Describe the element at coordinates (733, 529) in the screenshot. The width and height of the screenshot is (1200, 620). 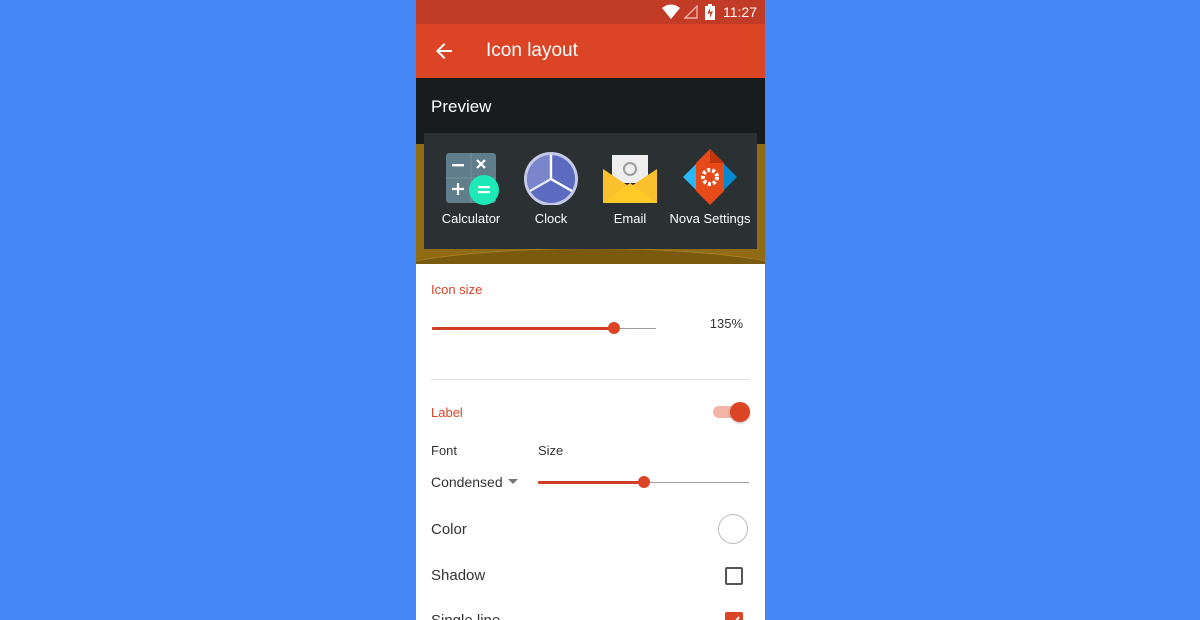
I see `color-picker-swatch` at that location.